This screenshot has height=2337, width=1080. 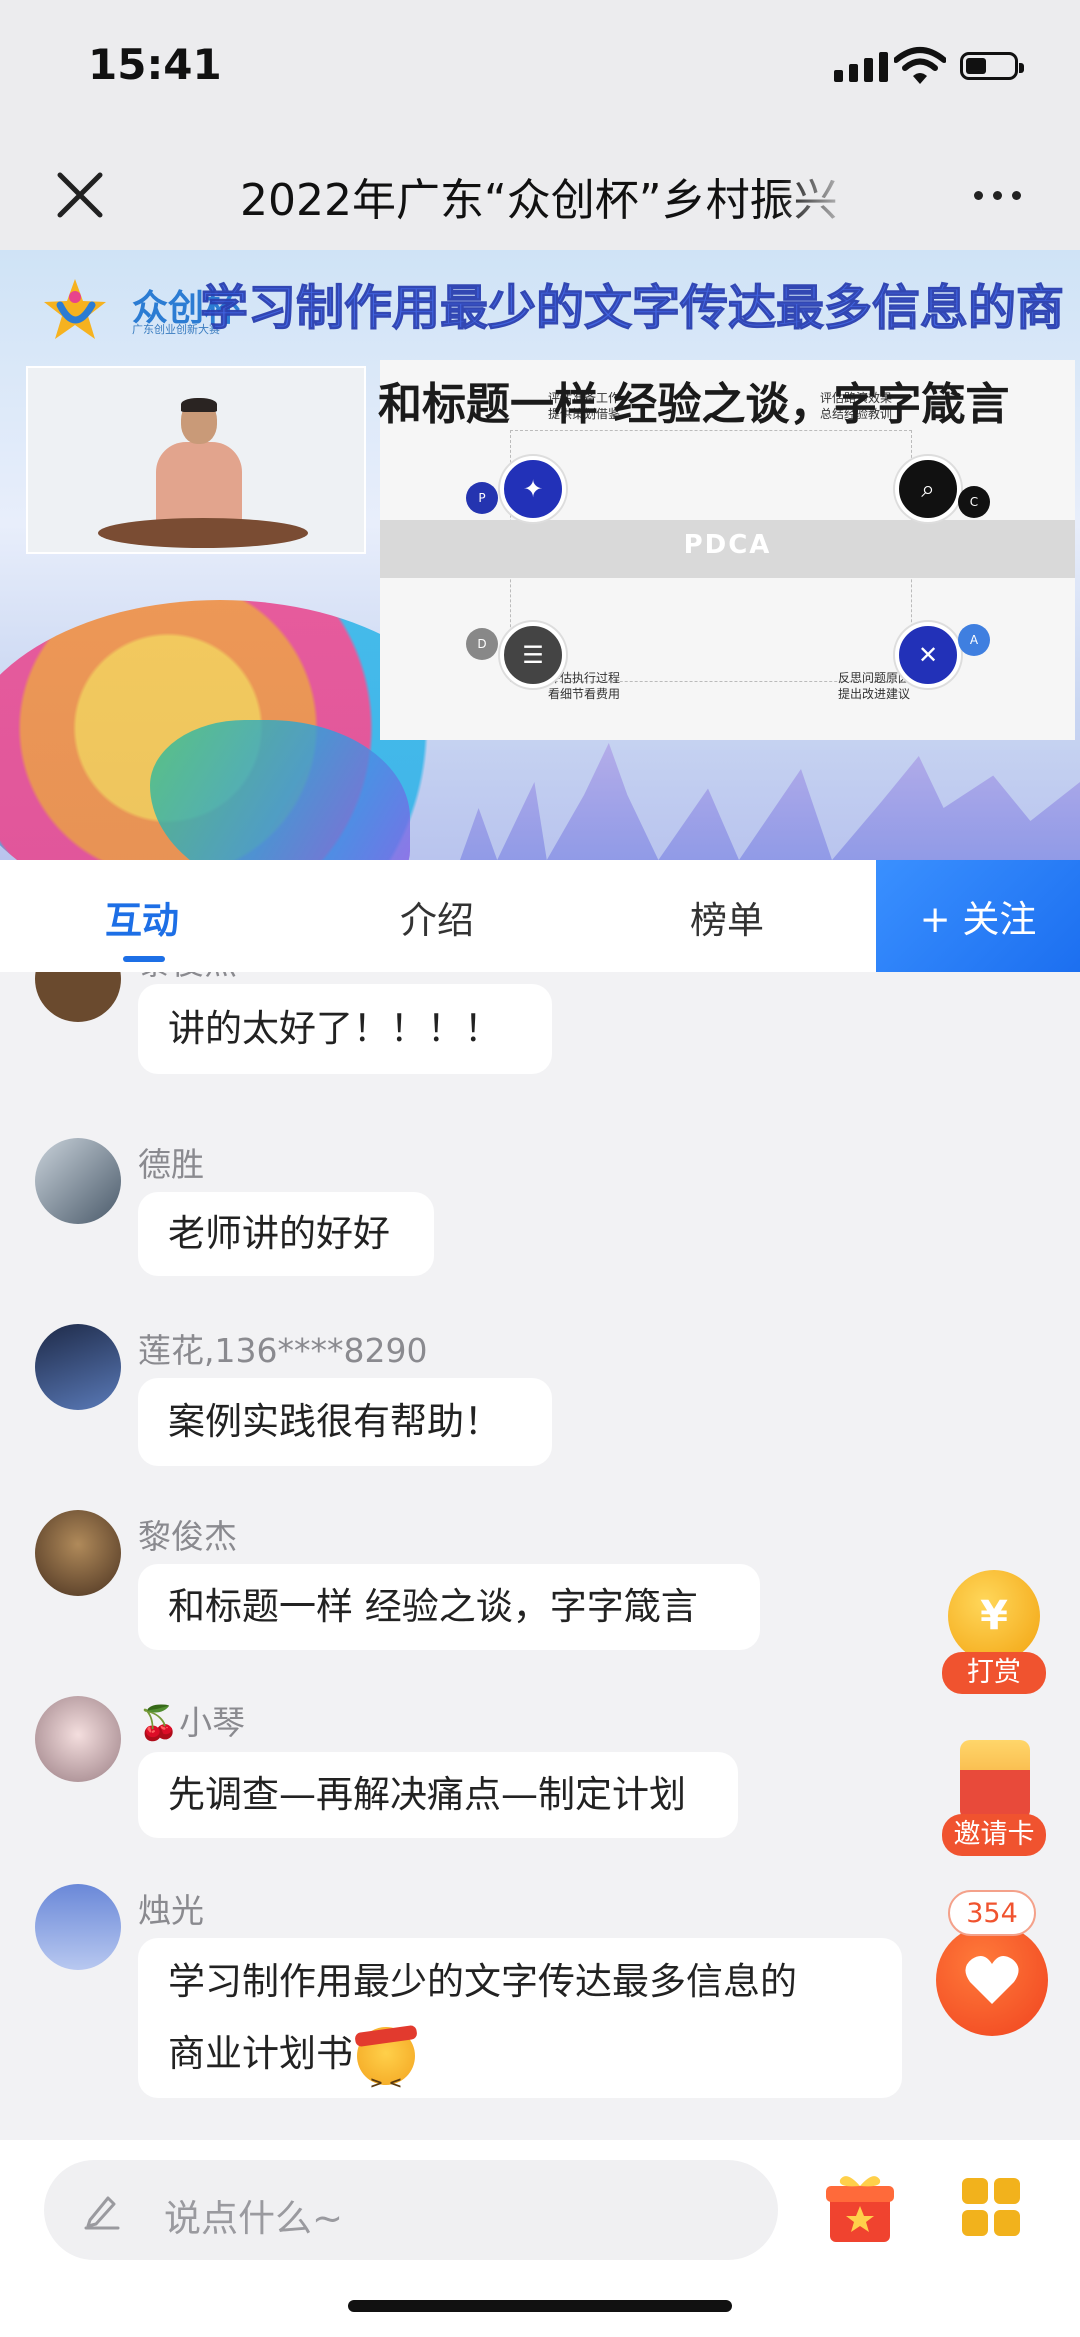 I want to click on presenter-pip, so click(x=196, y=460).